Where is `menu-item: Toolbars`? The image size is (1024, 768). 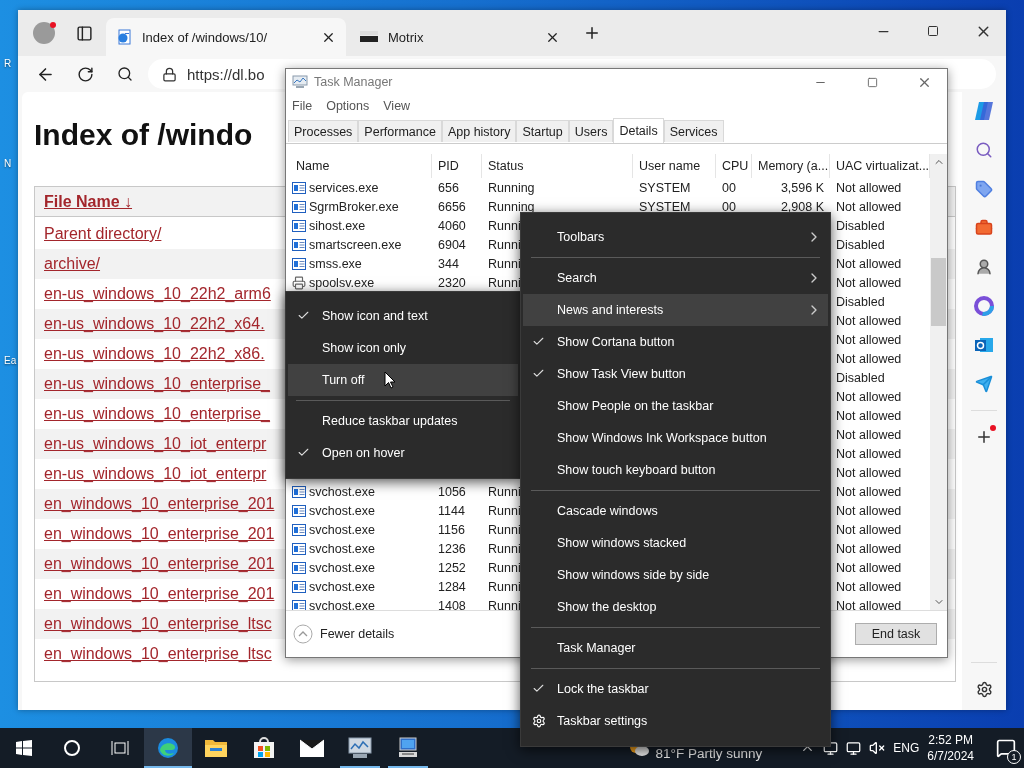
menu-item: Toolbars is located at coordinates (675, 237).